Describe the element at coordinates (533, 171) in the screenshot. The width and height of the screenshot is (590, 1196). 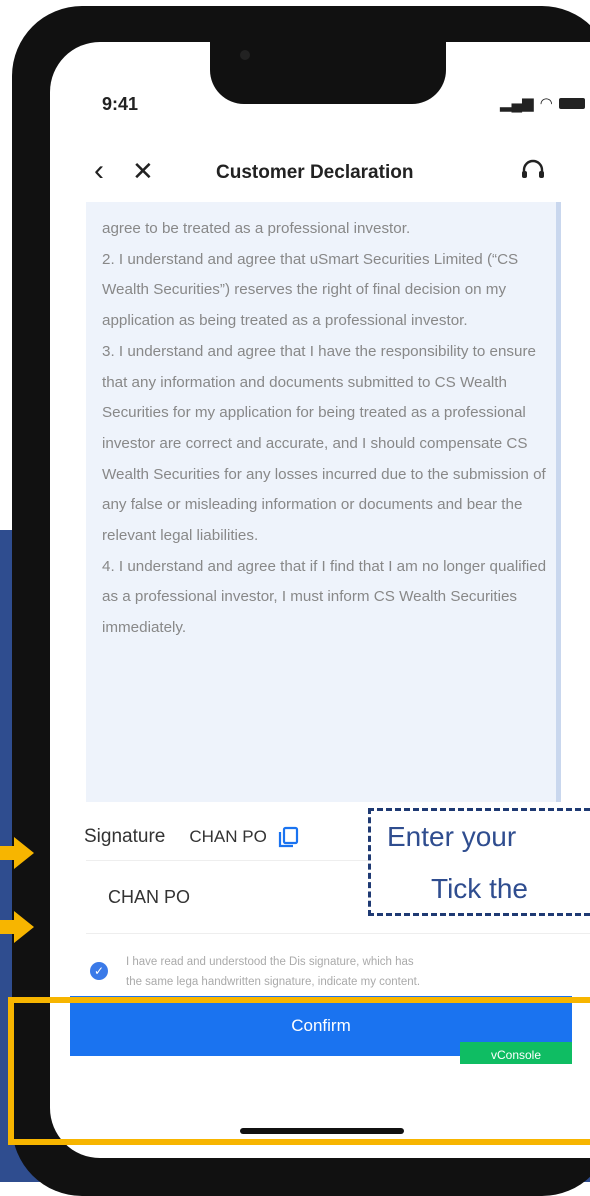
I see `headset-icon` at that location.